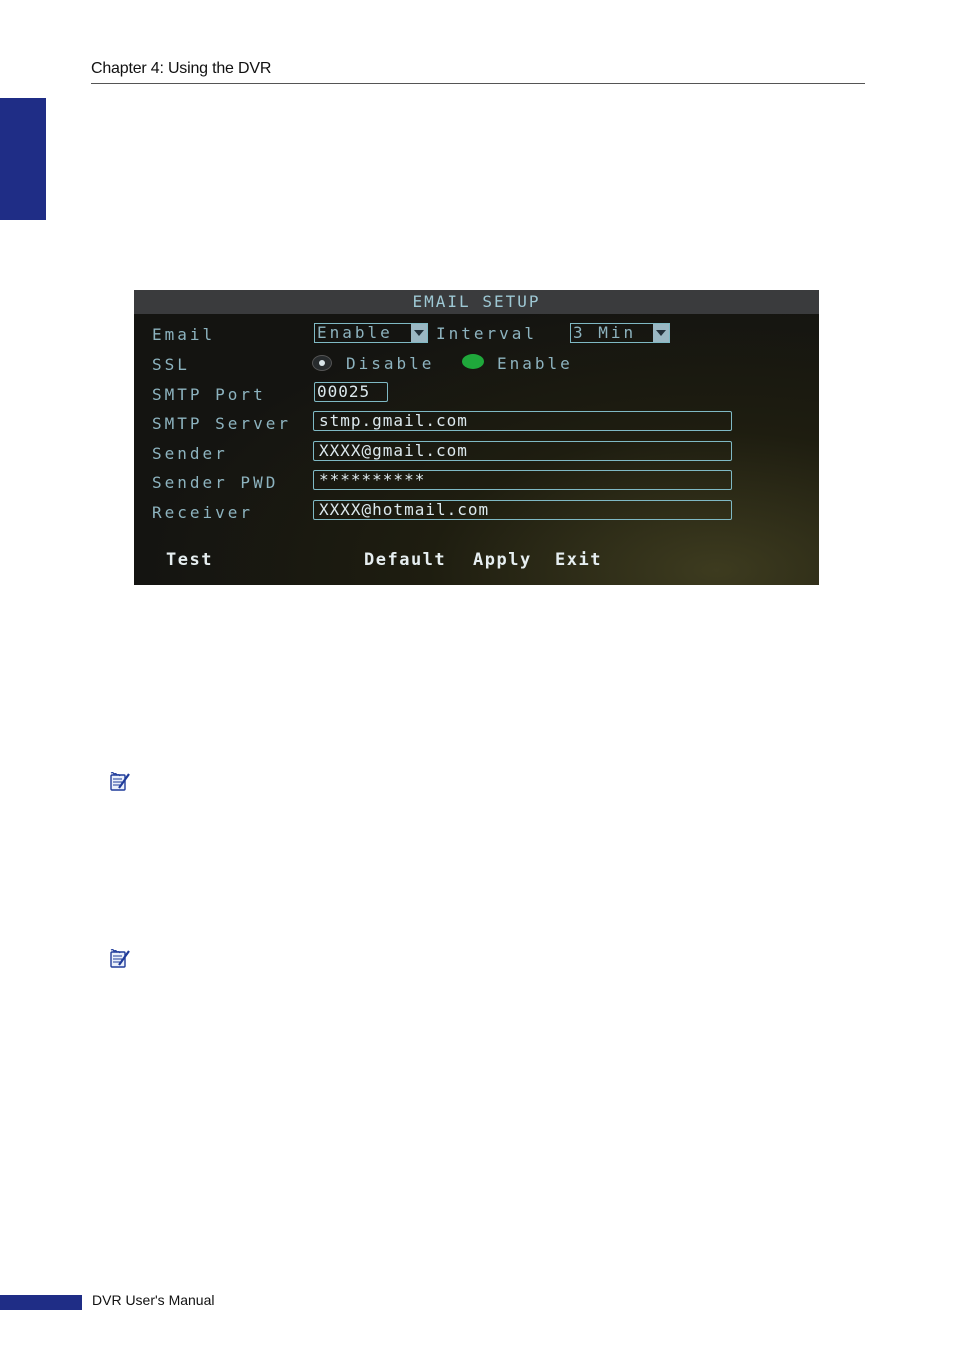 The height and width of the screenshot is (1350, 954). What do you see at coordinates (502, 560) in the screenshot?
I see `apply-button: Apply` at bounding box center [502, 560].